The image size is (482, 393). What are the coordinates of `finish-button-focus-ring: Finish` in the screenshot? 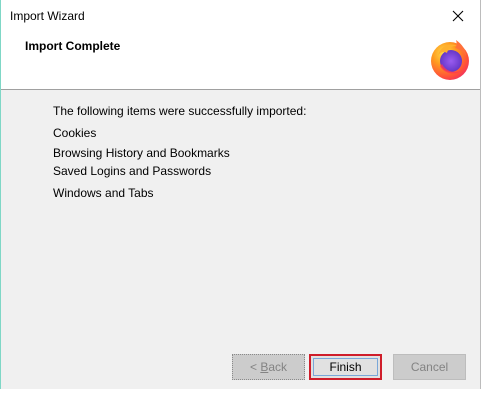 It's located at (345, 367).